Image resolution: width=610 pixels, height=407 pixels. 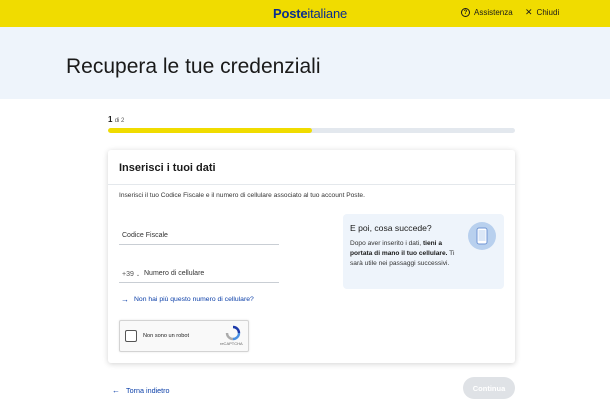 What do you see at coordinates (193, 66) in the screenshot?
I see `page-title: Recupera le tue credenziali` at bounding box center [193, 66].